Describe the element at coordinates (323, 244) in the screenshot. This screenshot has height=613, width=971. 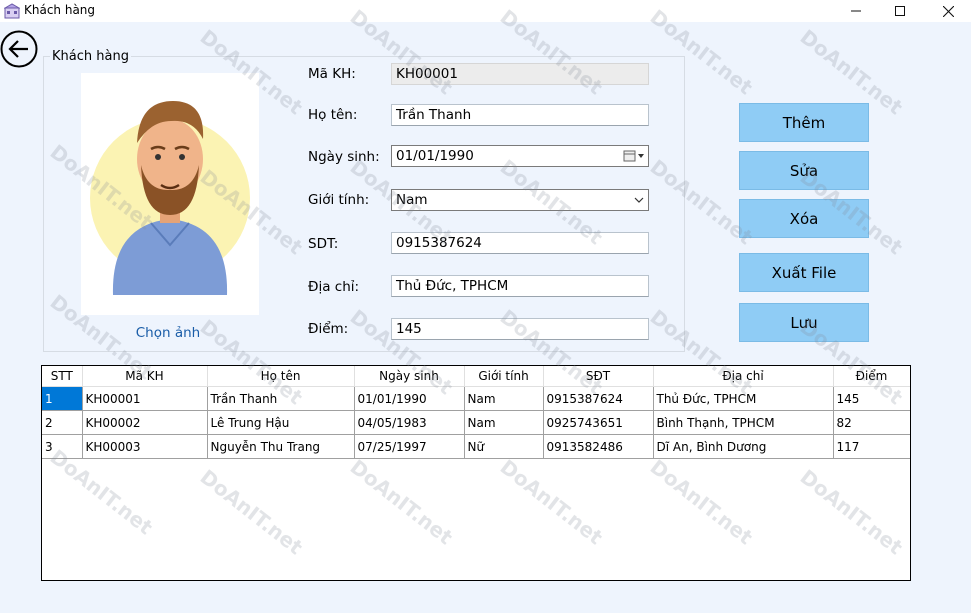
I see `sdt-label: SDT:` at that location.